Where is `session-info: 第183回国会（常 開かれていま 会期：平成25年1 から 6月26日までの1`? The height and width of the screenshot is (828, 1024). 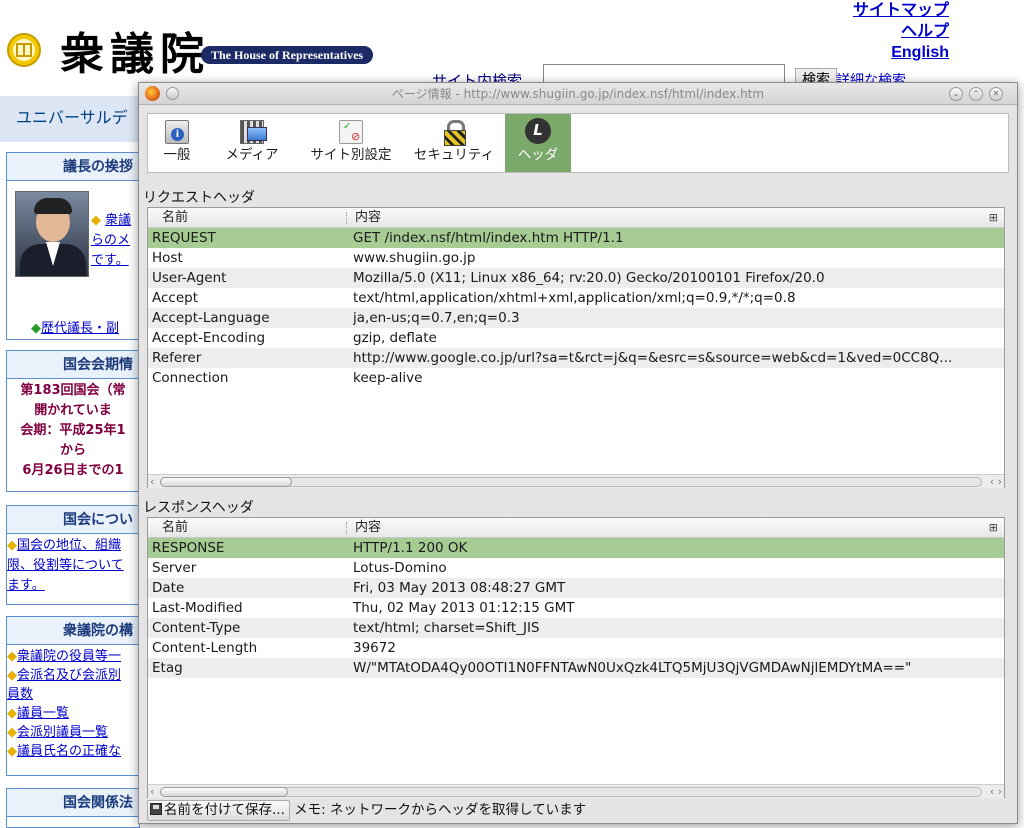 session-info: 第183回国会（常 開かれていま 会期：平成25年1 から 6月26日までの1 is located at coordinates (73, 431).